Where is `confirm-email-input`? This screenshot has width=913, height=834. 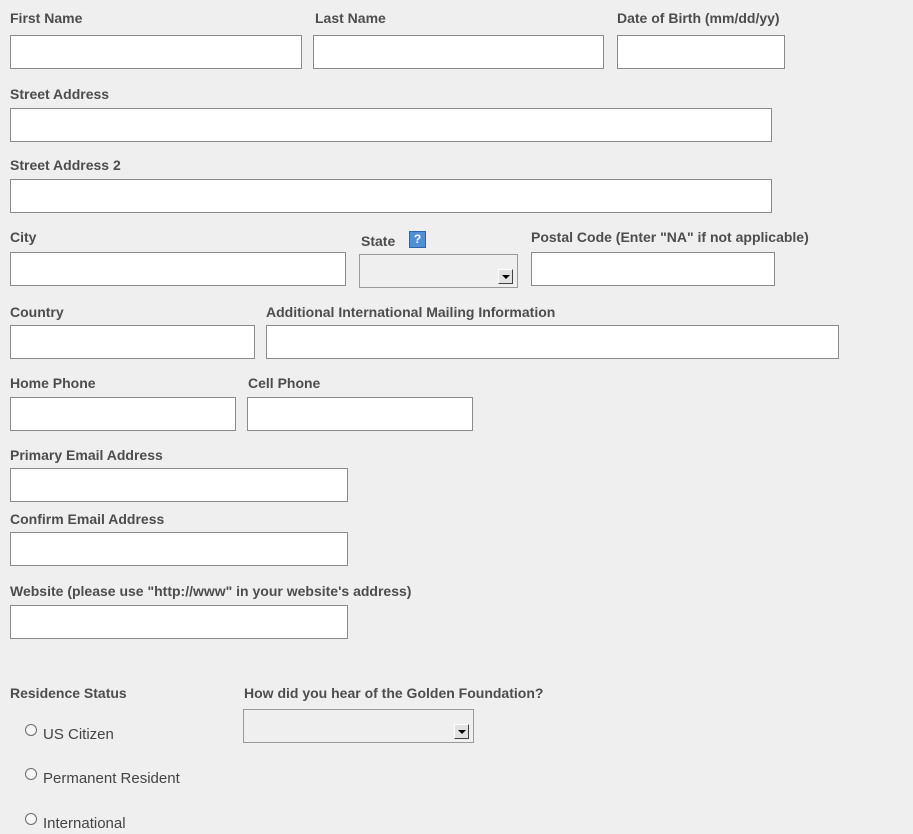 confirm-email-input is located at coordinates (179, 549).